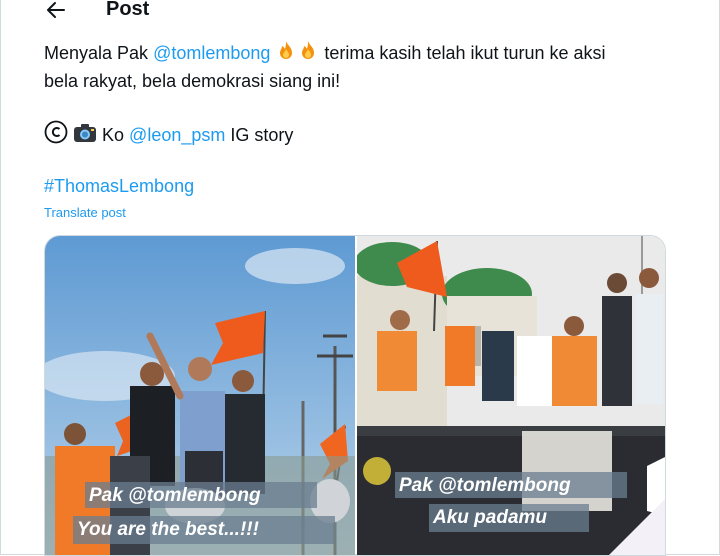  Describe the element at coordinates (168, 529) in the screenshot. I see `photo-caption: You are the best...!!!` at that location.